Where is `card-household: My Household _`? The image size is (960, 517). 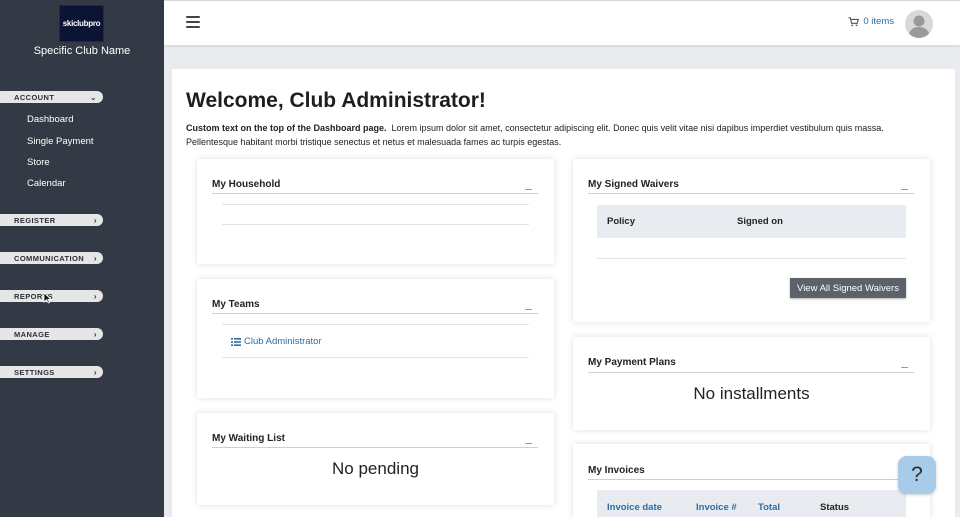 card-household: My Household _ is located at coordinates (375, 211).